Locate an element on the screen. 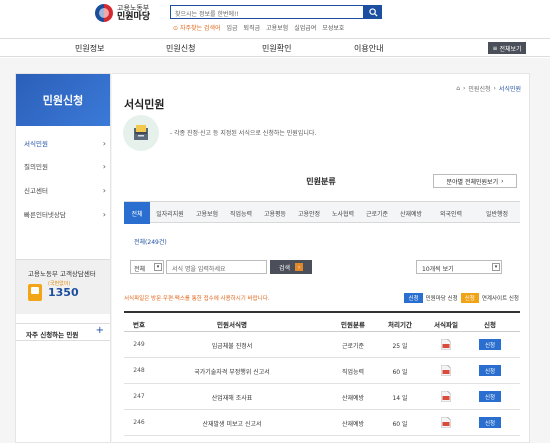  search-scope-value: 전체 is located at coordinates (140, 269).